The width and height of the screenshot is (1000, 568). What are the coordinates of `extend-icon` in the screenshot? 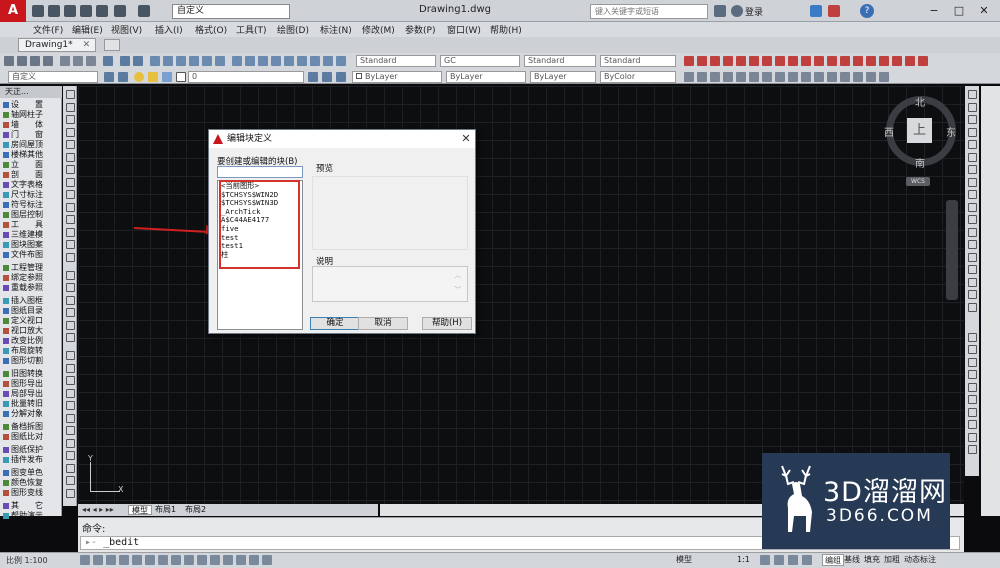 It's located at (819, 77).